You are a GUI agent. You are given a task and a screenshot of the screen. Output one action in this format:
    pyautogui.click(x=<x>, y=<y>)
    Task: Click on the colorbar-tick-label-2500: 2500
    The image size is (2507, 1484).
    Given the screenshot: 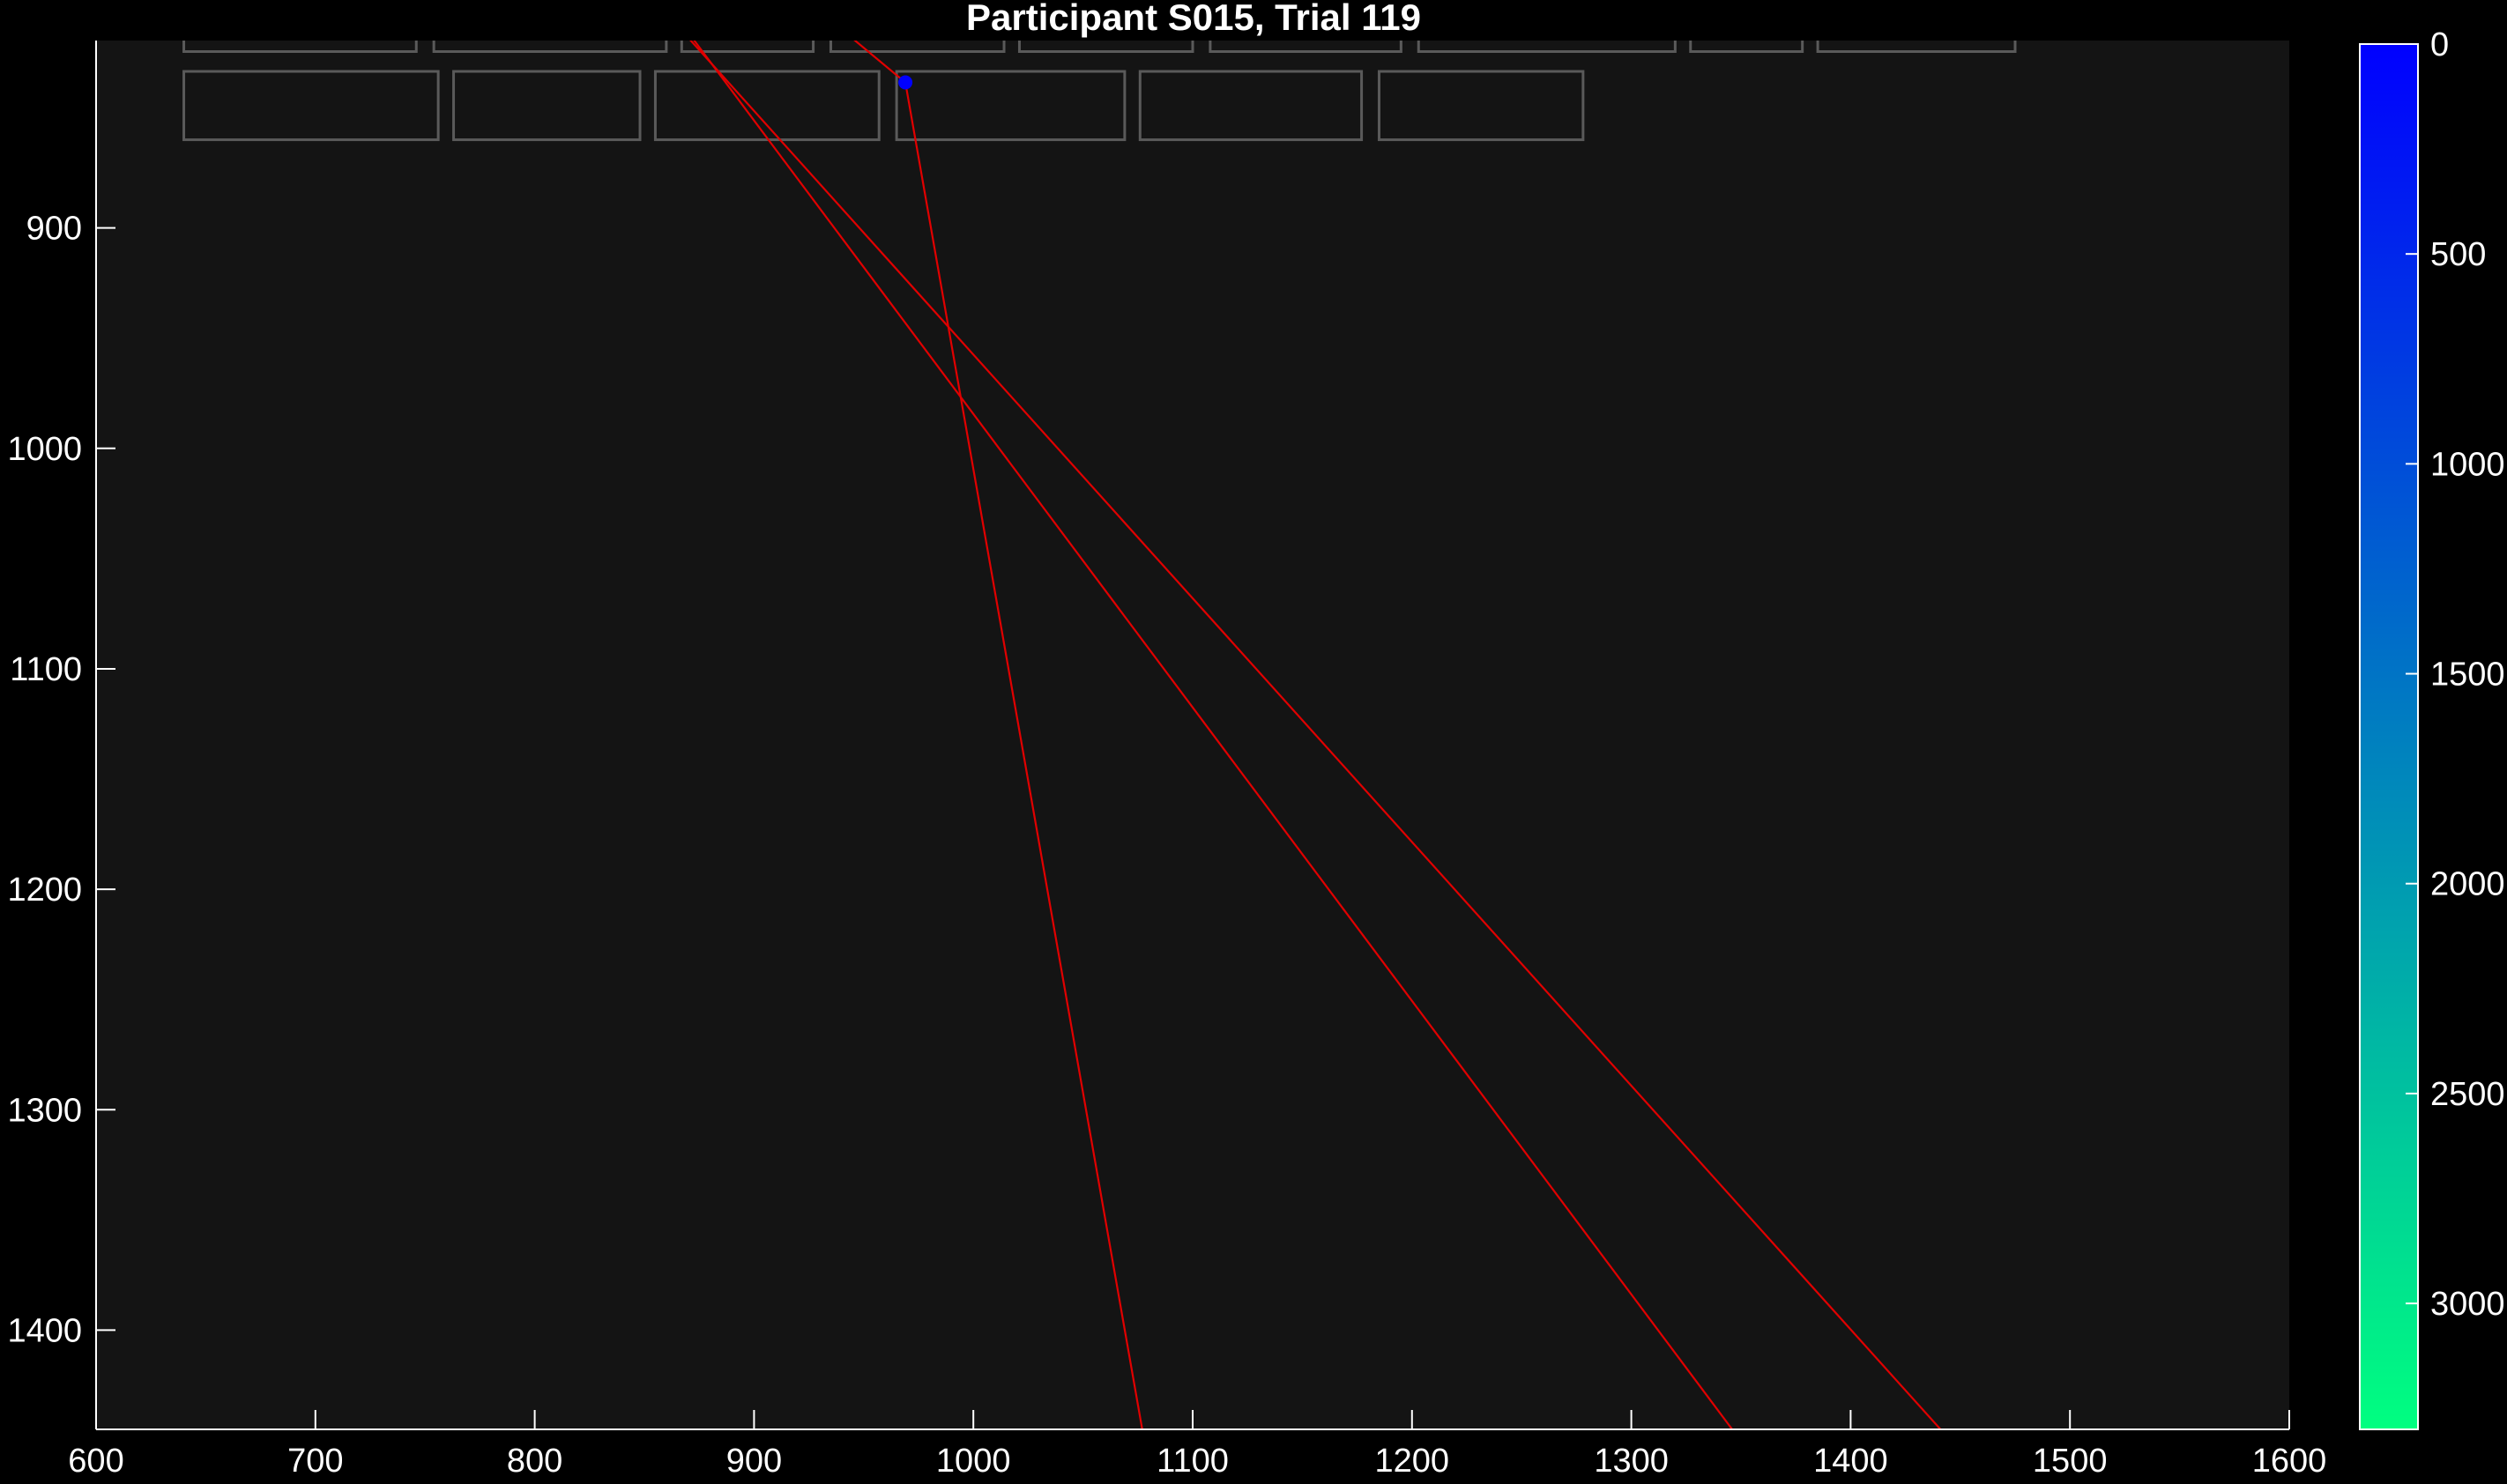 What is the action you would take?
    pyautogui.click(x=2467, y=1094)
    